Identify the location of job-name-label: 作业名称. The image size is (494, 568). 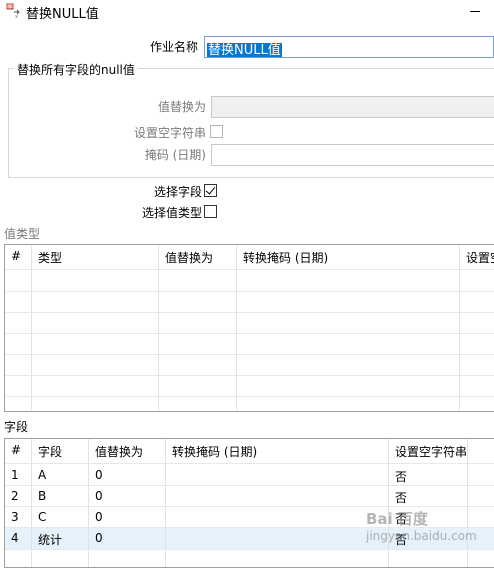
(173, 47).